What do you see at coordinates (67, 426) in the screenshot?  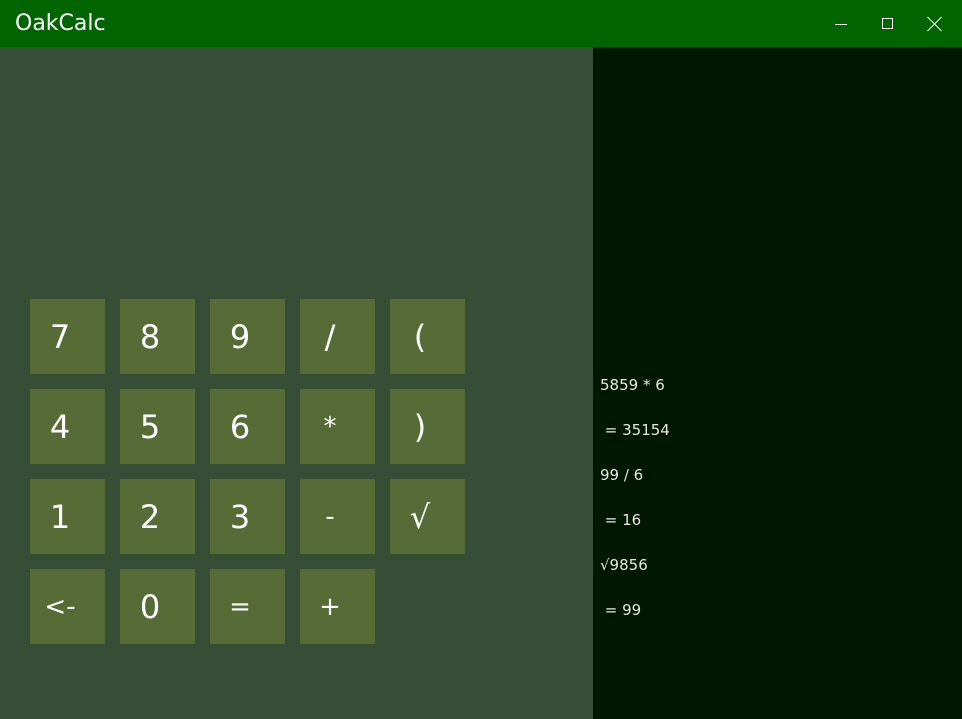 I see `key-4: 4` at bounding box center [67, 426].